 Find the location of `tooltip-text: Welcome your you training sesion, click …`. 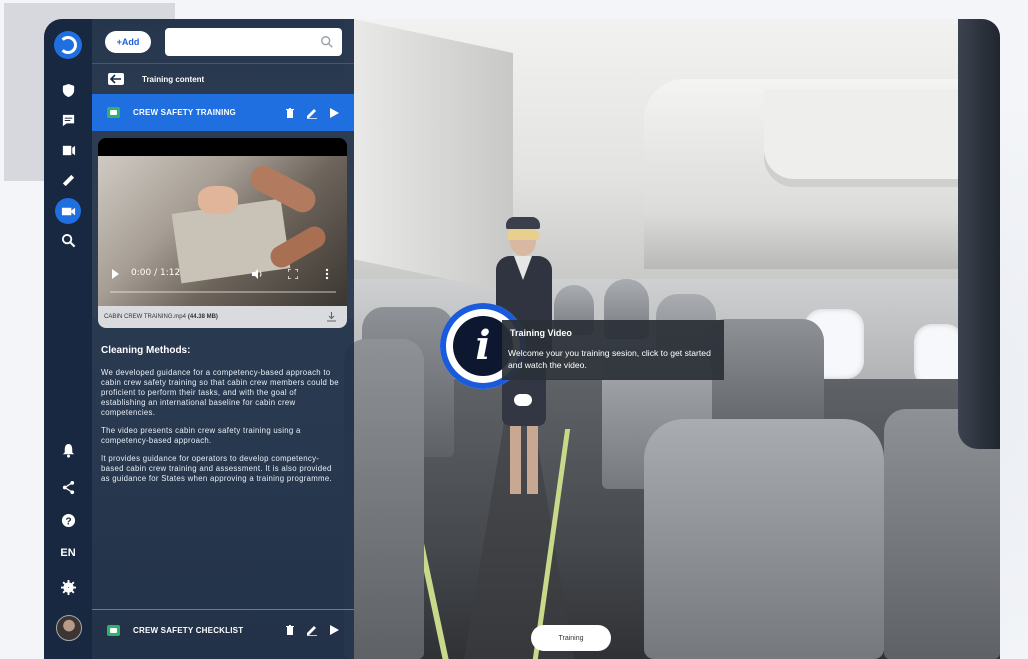

tooltip-text: Welcome your you training sesion, click … is located at coordinates (609, 359).